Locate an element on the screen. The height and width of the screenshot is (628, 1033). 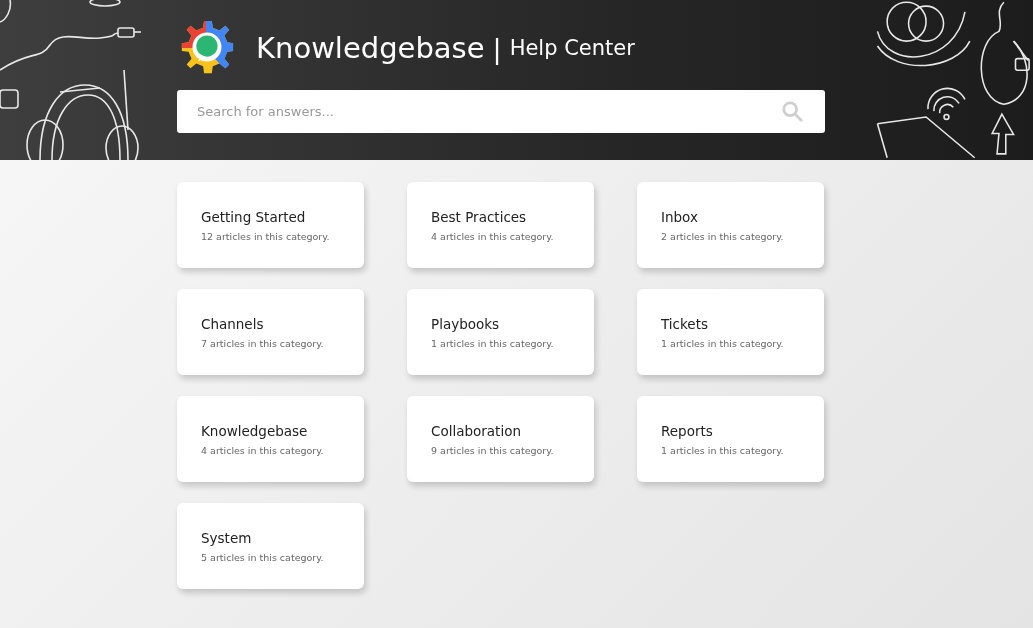
category-card: Collaboration 9 articles in this category. is located at coordinates (500, 439).